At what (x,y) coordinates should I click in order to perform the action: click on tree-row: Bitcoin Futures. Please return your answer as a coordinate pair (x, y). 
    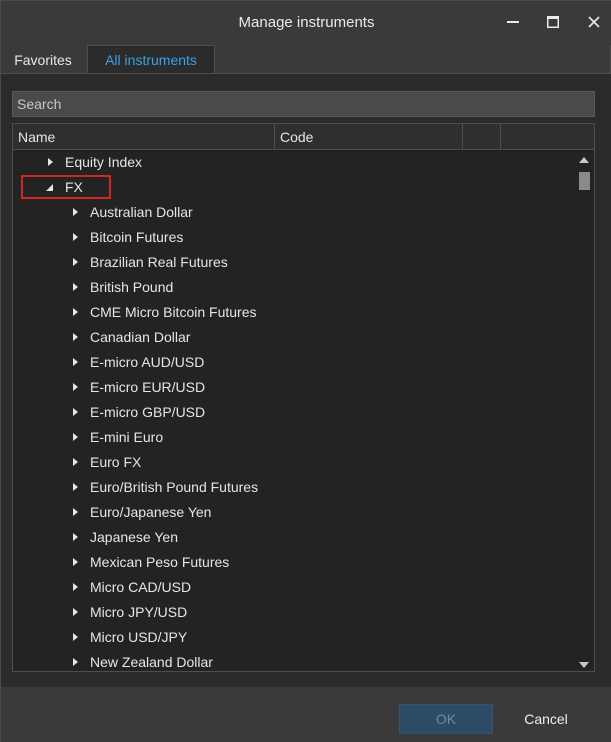
    Looking at the image, I should click on (294, 237).